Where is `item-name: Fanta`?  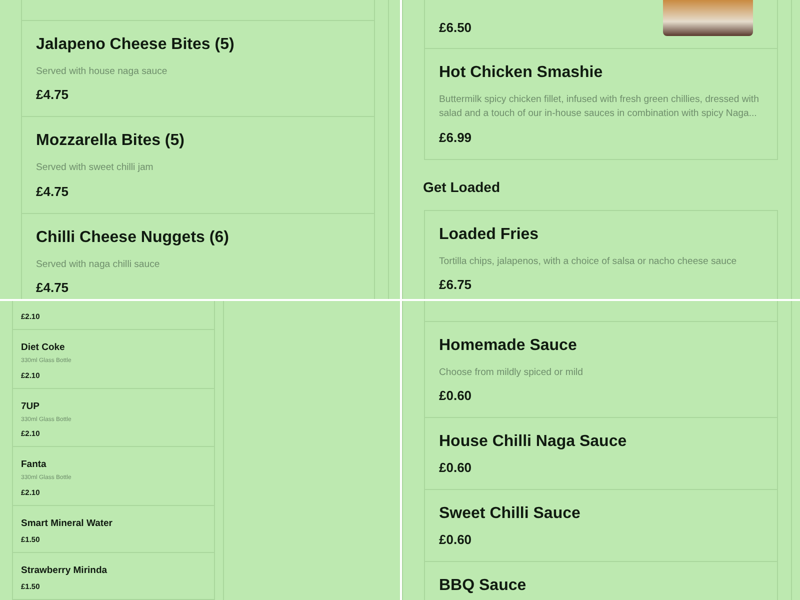 item-name: Fanta is located at coordinates (113, 465).